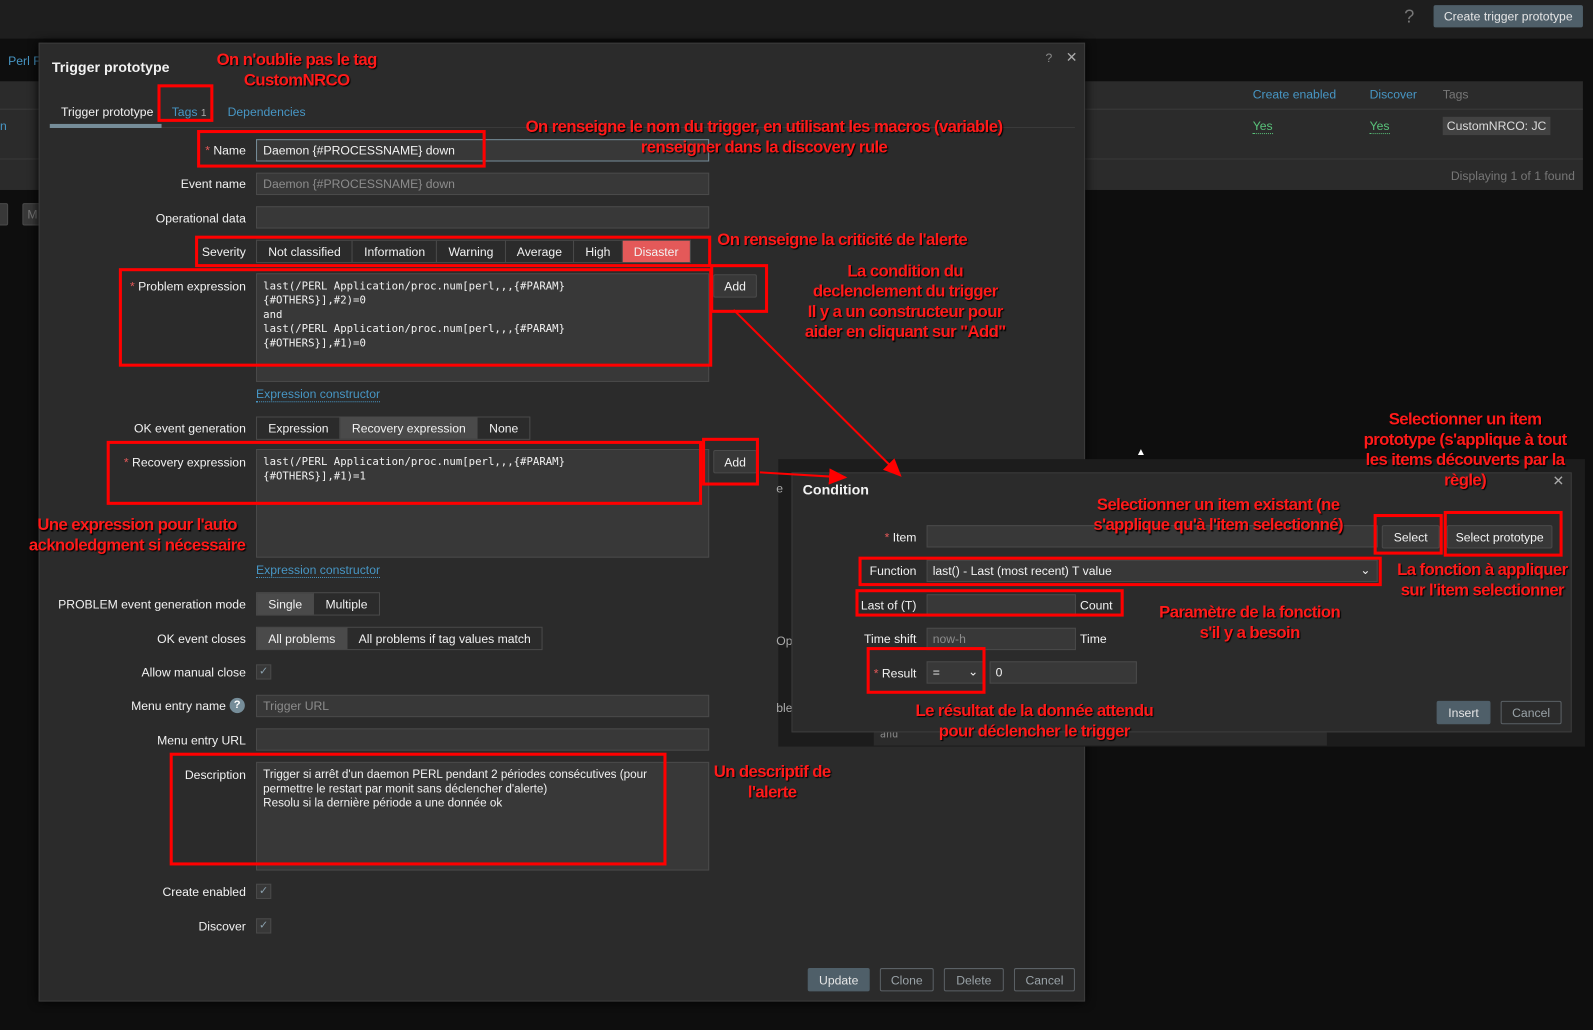  What do you see at coordinates (772, 782) in the screenshot?
I see `annotation-description: Un descriptif de l'alerte` at bounding box center [772, 782].